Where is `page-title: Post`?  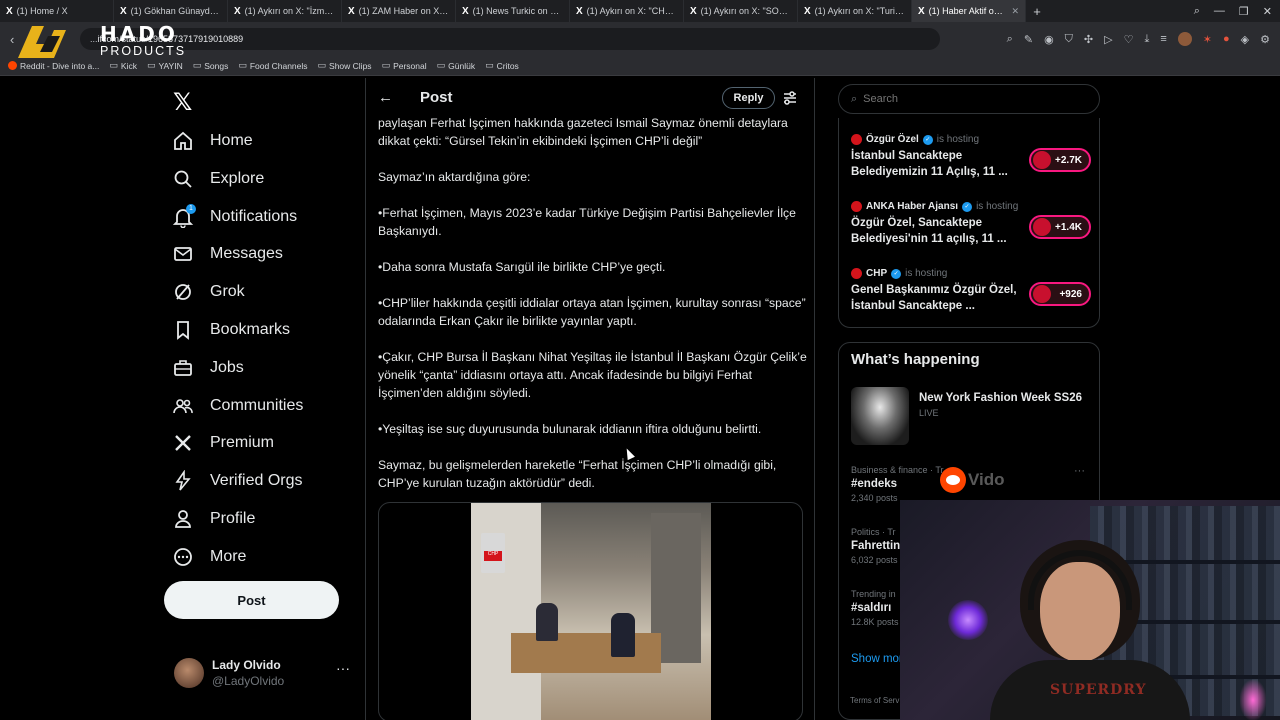
page-title: Post is located at coordinates (436, 97).